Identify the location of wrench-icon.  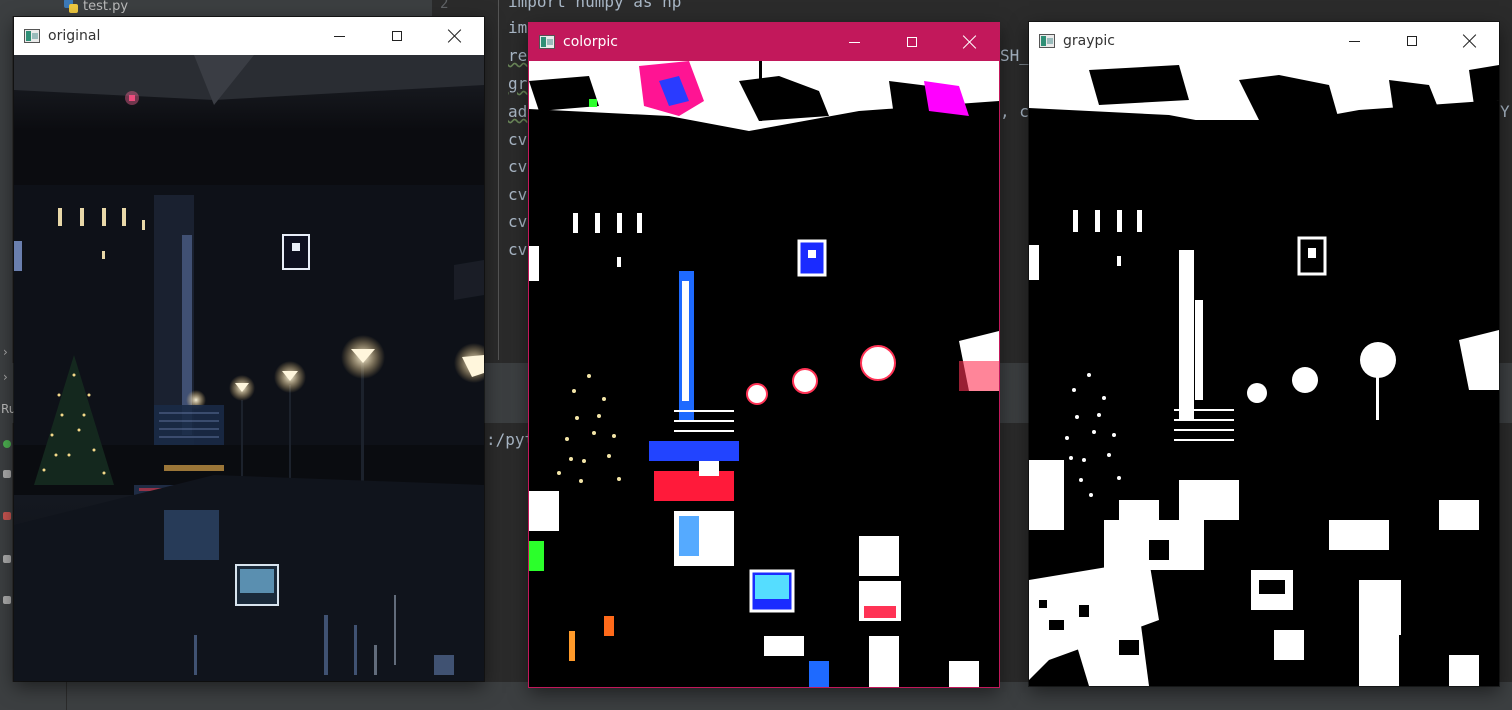
(7, 474).